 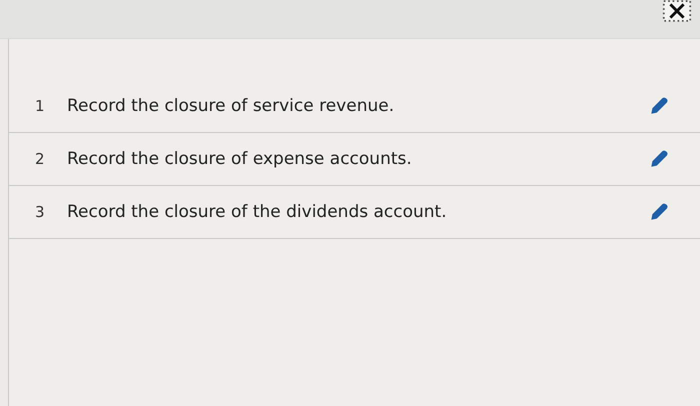 What do you see at coordinates (40, 212) in the screenshot?
I see `row-number: 3` at bounding box center [40, 212].